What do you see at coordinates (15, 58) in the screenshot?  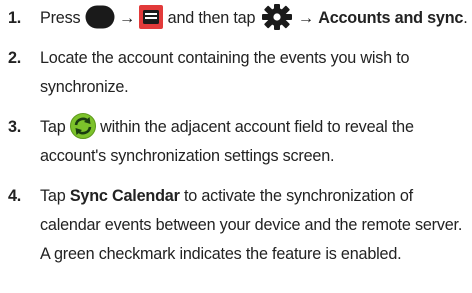 I see `step-number: 2.` at bounding box center [15, 58].